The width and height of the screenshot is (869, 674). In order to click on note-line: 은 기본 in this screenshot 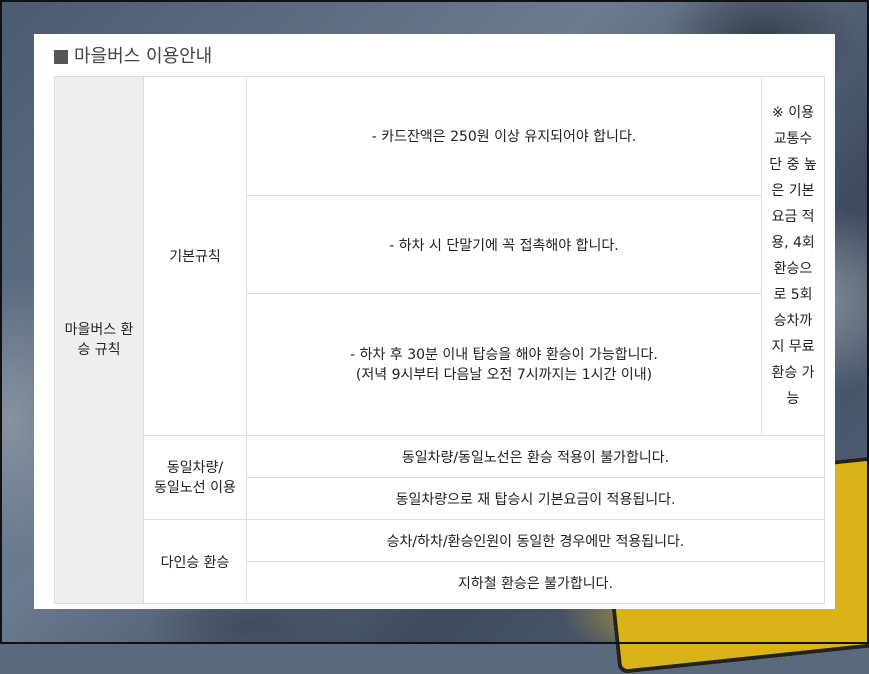, I will do `click(793, 191)`.